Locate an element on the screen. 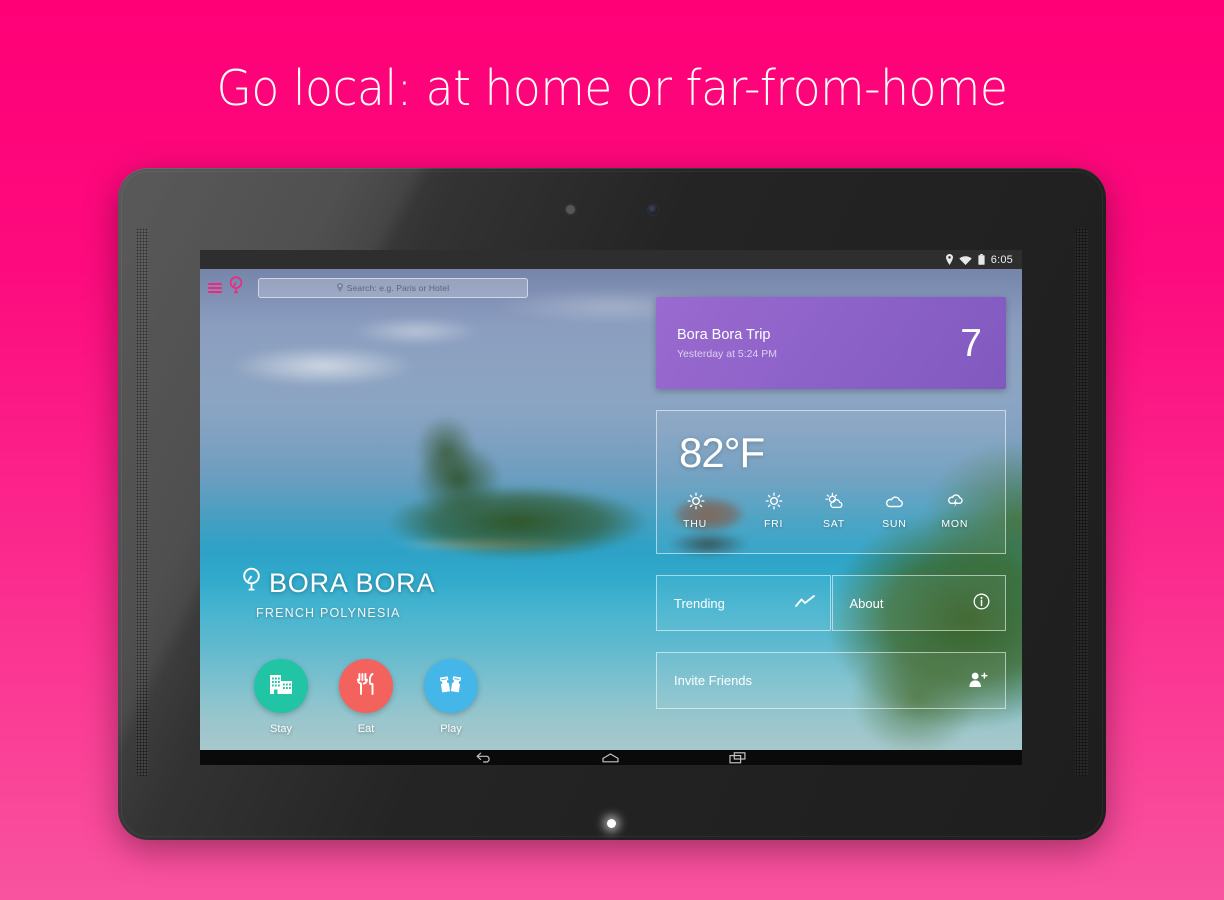 The width and height of the screenshot is (1224, 900). pin-balloon-logo-icon is located at coordinates (236, 287).